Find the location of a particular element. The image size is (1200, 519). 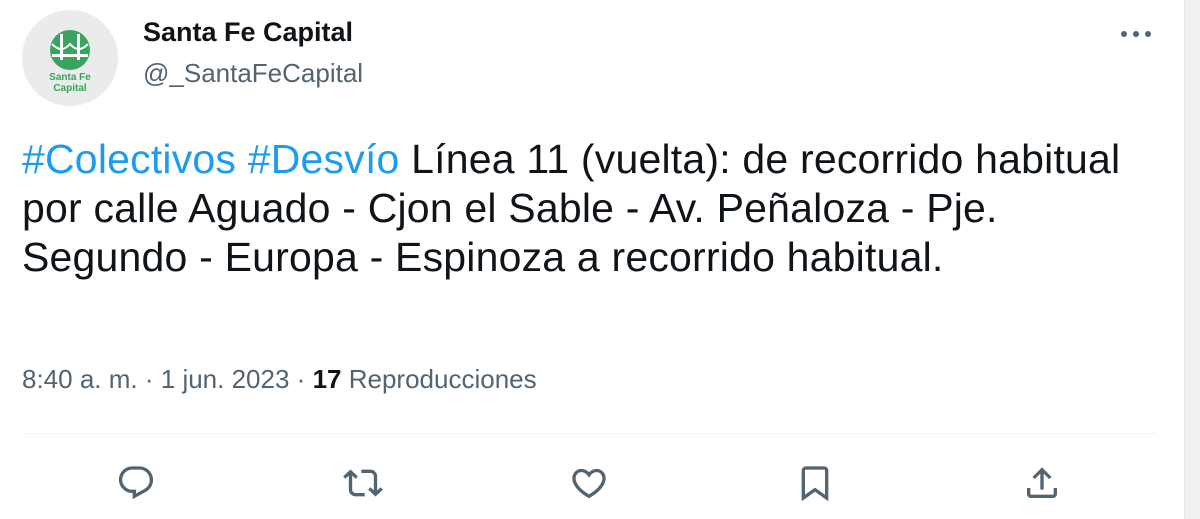

tweet-time: 8:40 a. m. is located at coordinates (80, 379).